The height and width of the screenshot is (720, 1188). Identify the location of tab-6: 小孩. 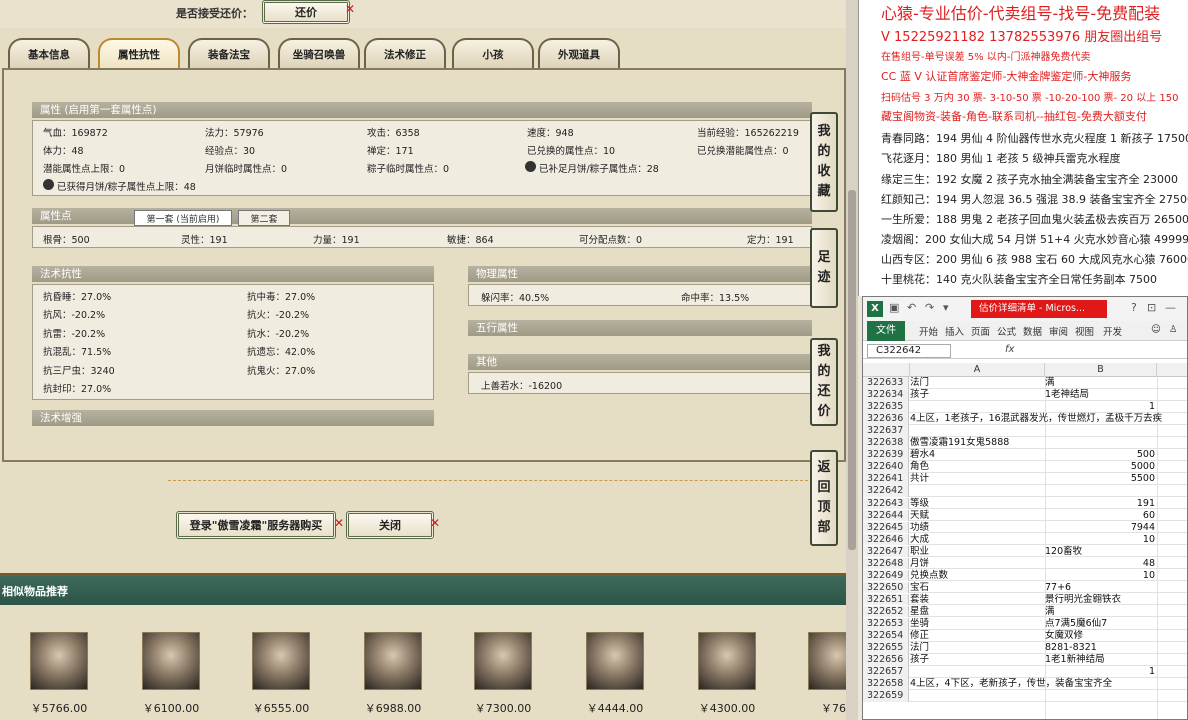
(493, 53).